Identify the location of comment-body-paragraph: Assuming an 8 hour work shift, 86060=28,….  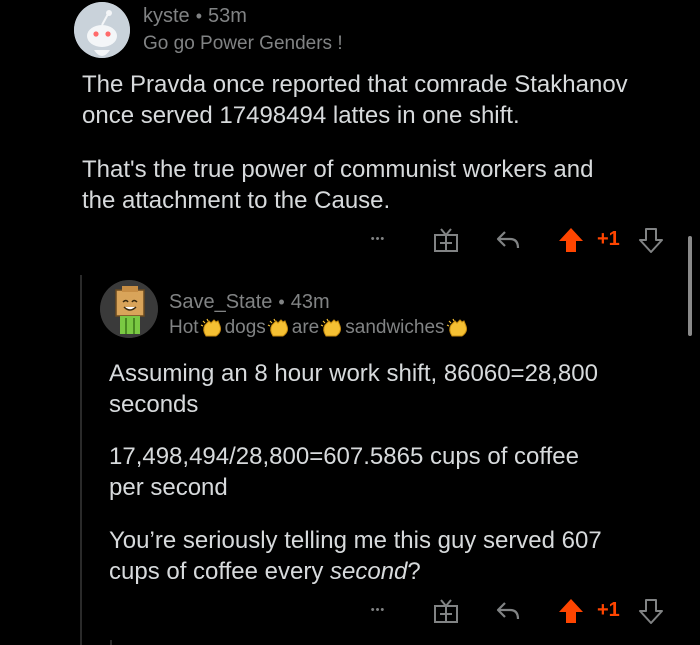
(353, 389).